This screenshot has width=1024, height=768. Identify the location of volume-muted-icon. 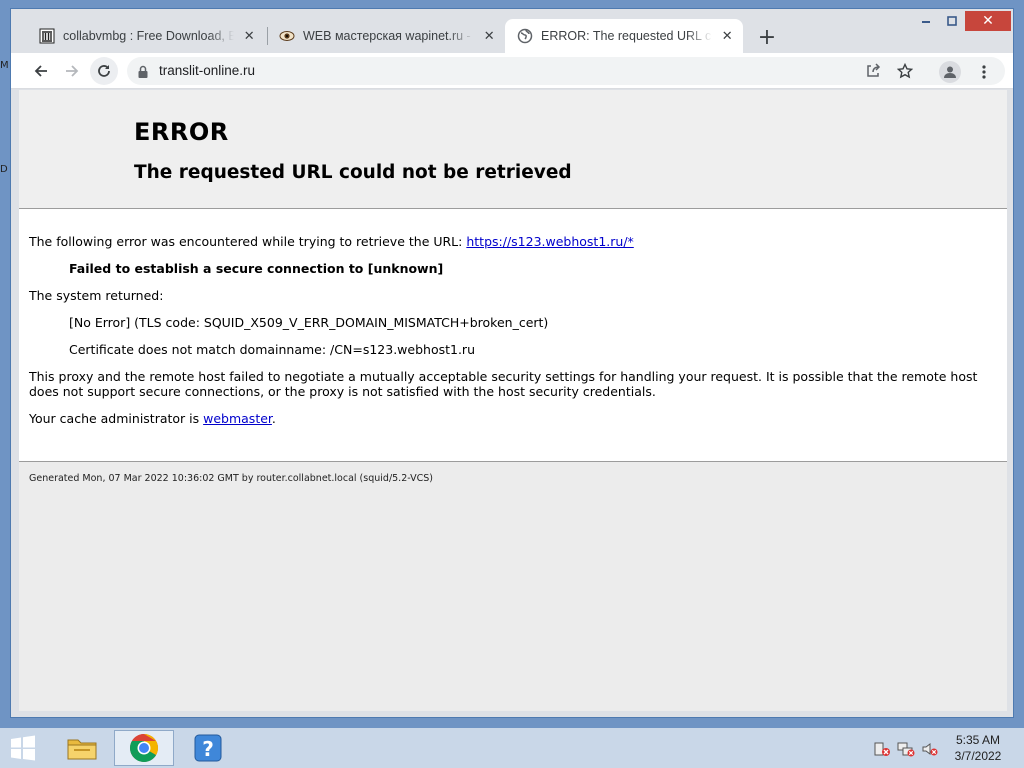
(930, 749).